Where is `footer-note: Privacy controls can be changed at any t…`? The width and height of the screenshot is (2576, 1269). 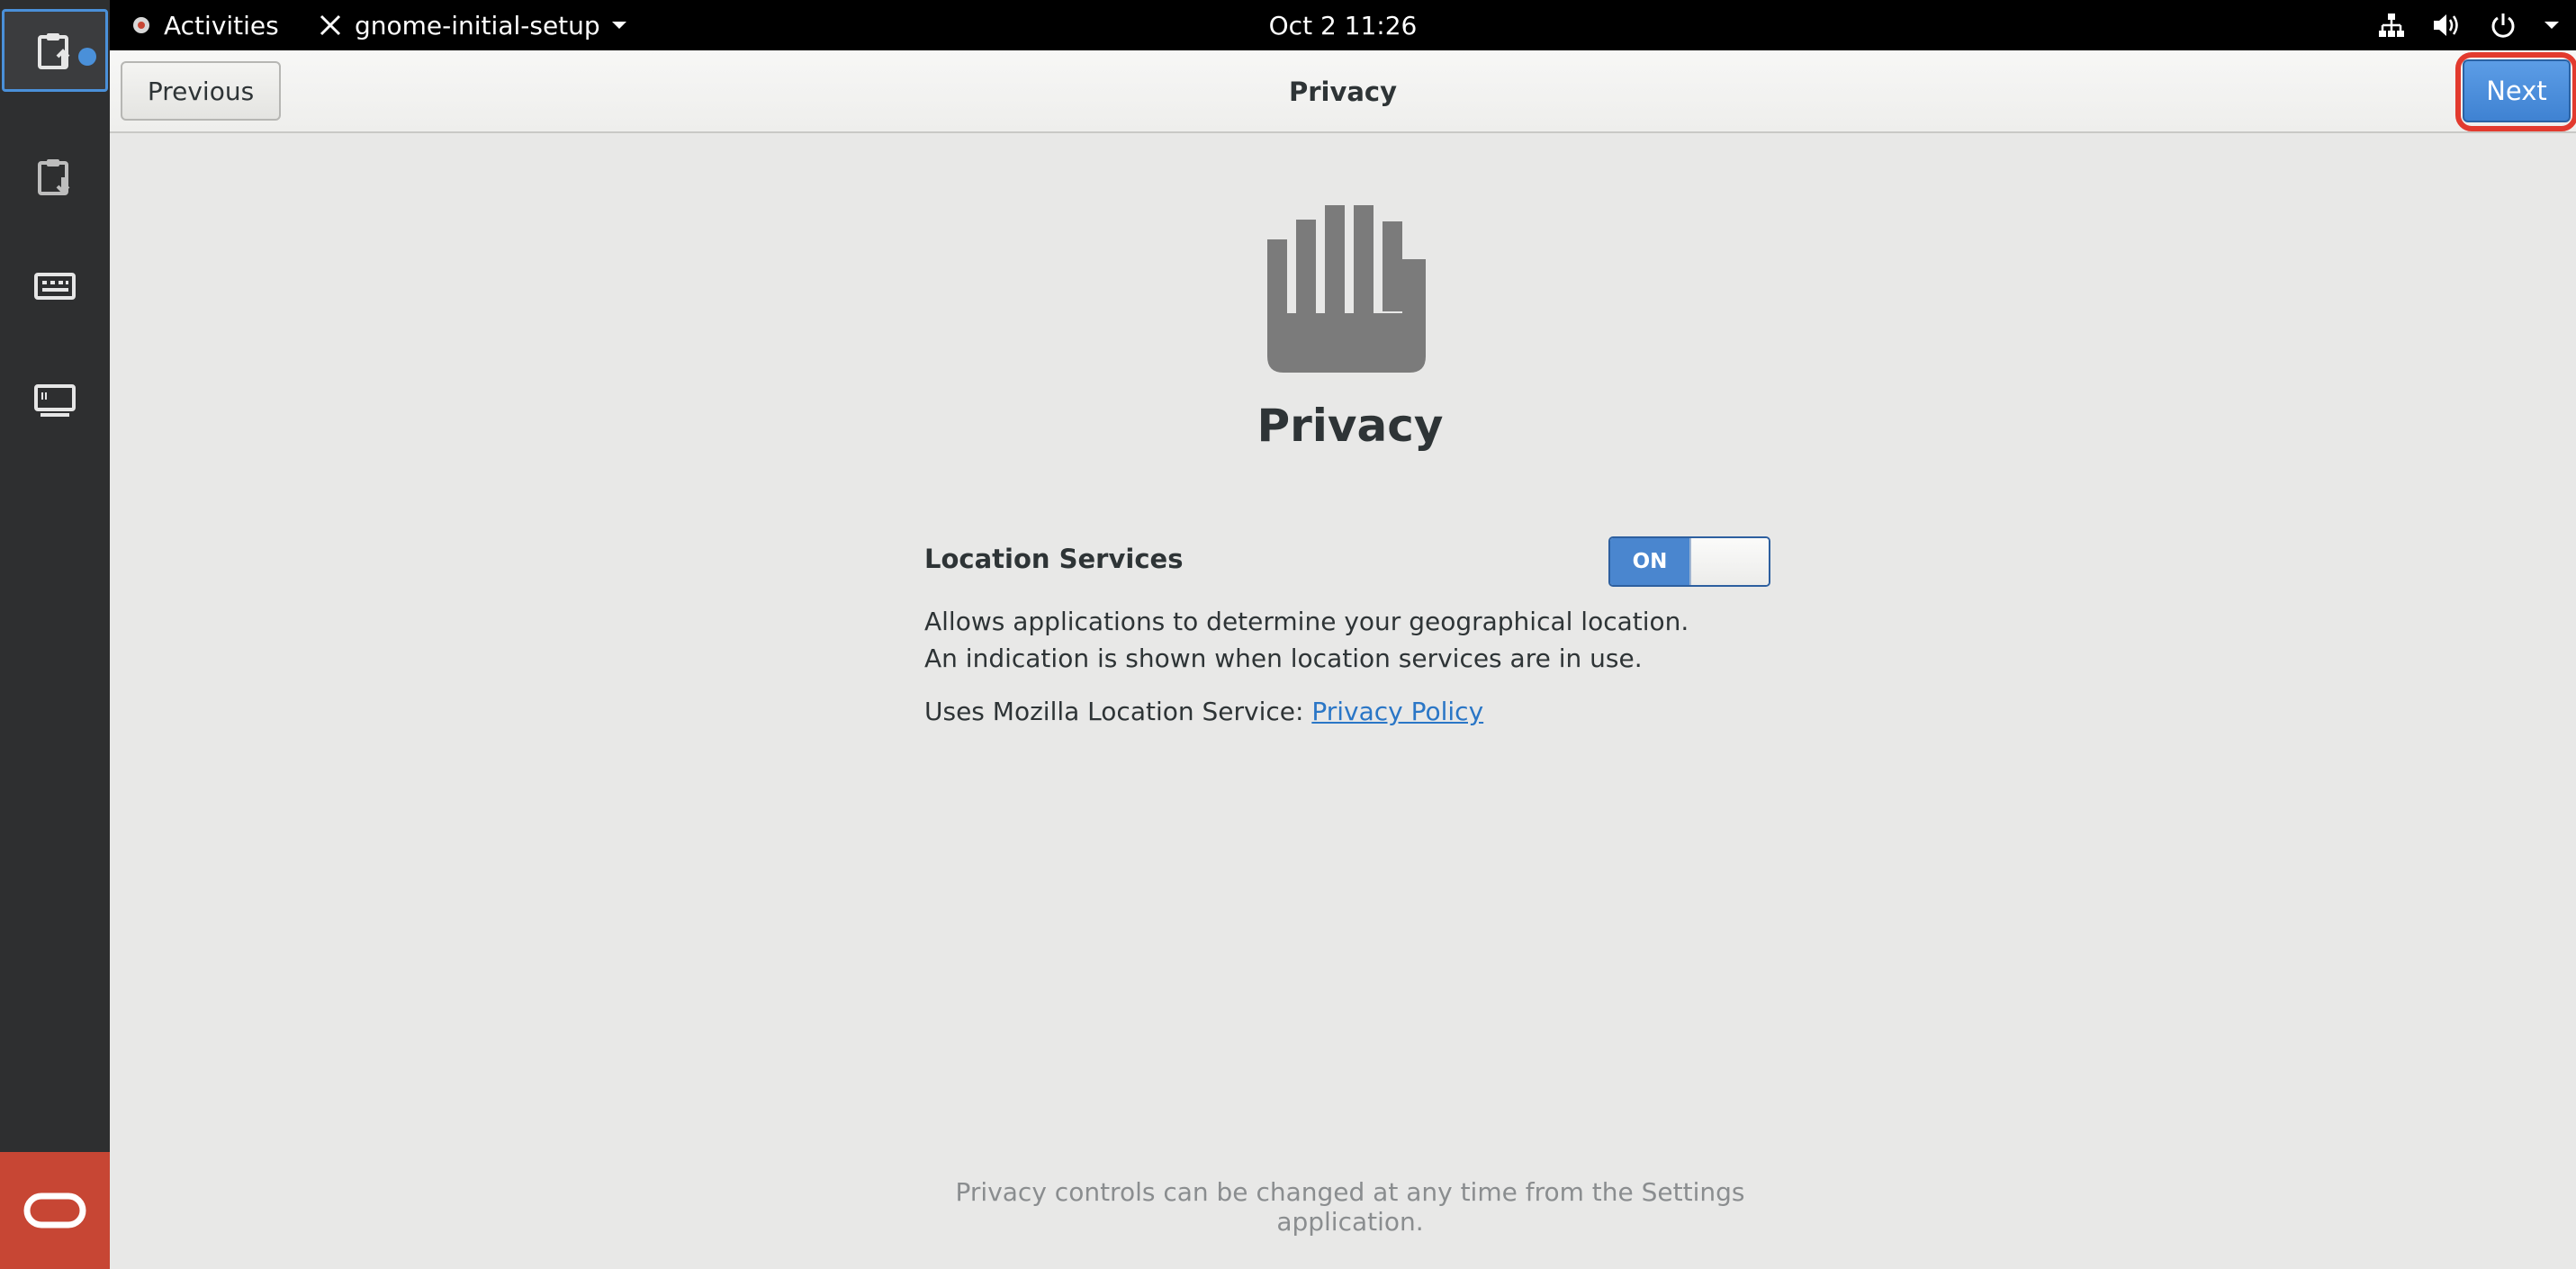 footer-note: Privacy controls can be changed at any t… is located at coordinates (1350, 1207).